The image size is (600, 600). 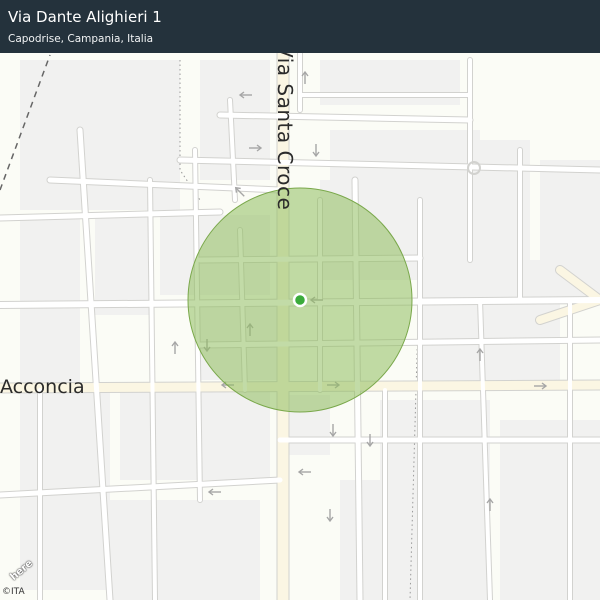 I want to click on map-copyright: ©ITA, so click(x=13, y=592).